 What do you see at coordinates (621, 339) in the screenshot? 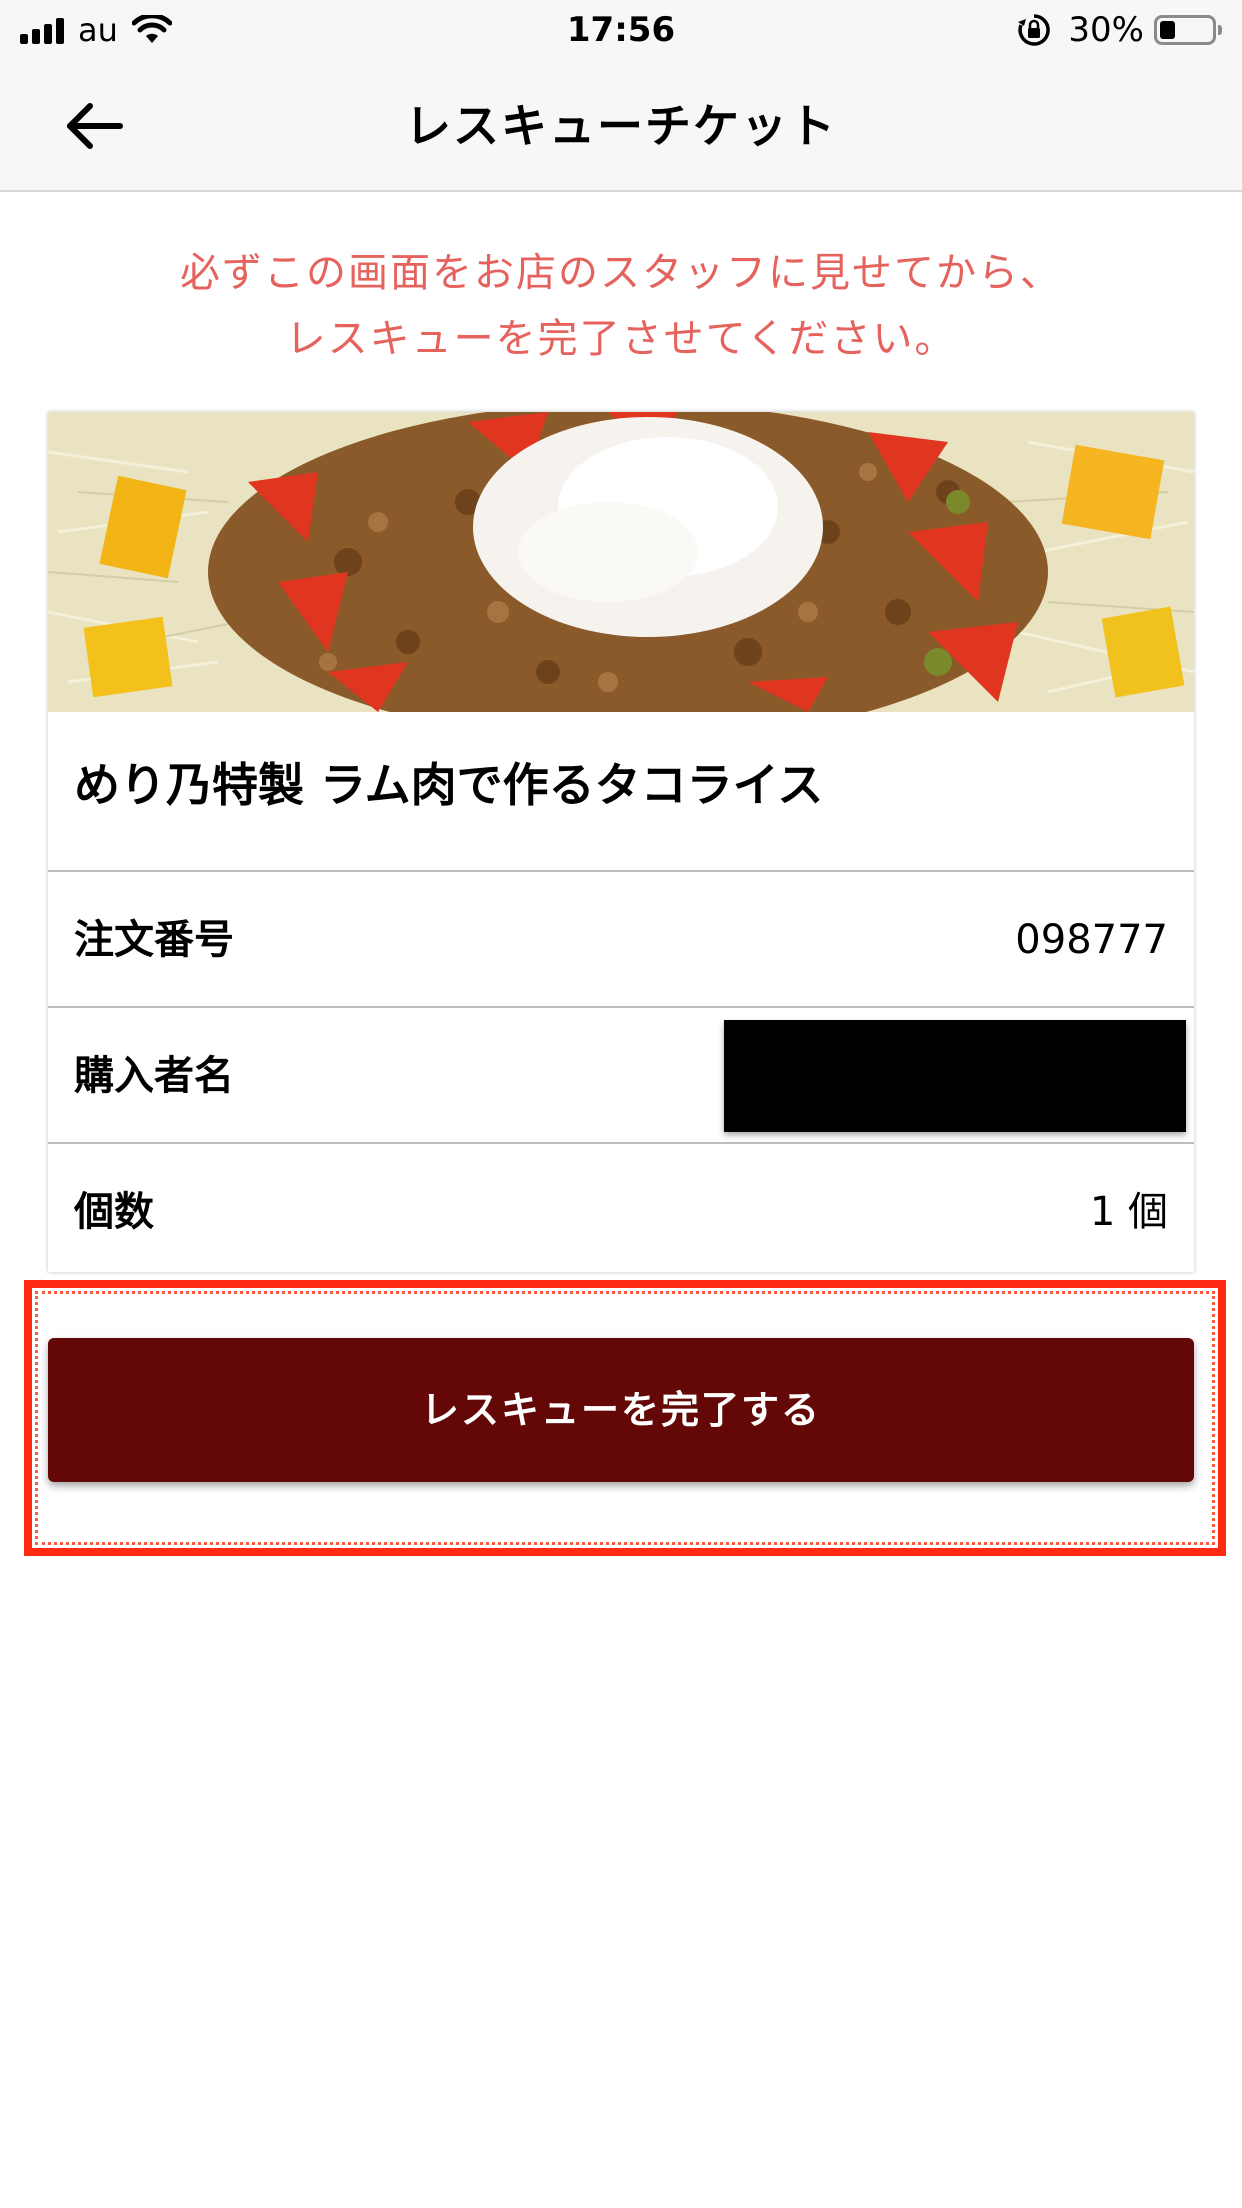
I see `notice-line-2: レスキューを完了させてください。` at bounding box center [621, 339].